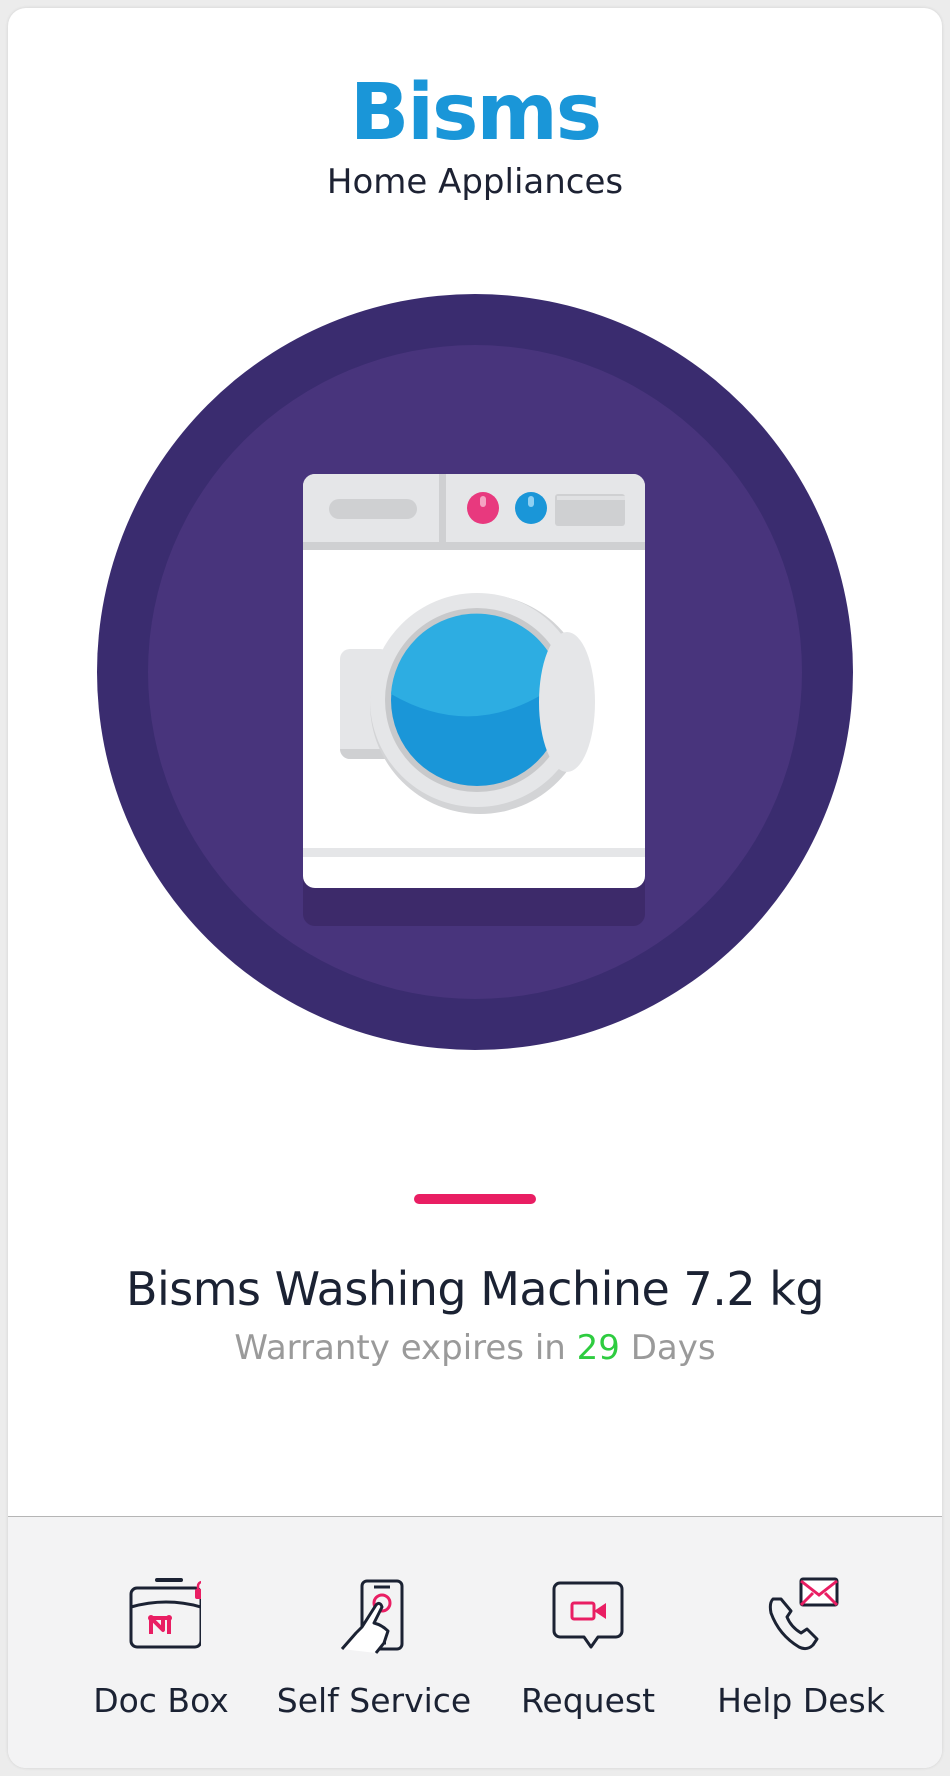  What do you see at coordinates (372, 1616) in the screenshot?
I see `phone-touch-icon` at bounding box center [372, 1616].